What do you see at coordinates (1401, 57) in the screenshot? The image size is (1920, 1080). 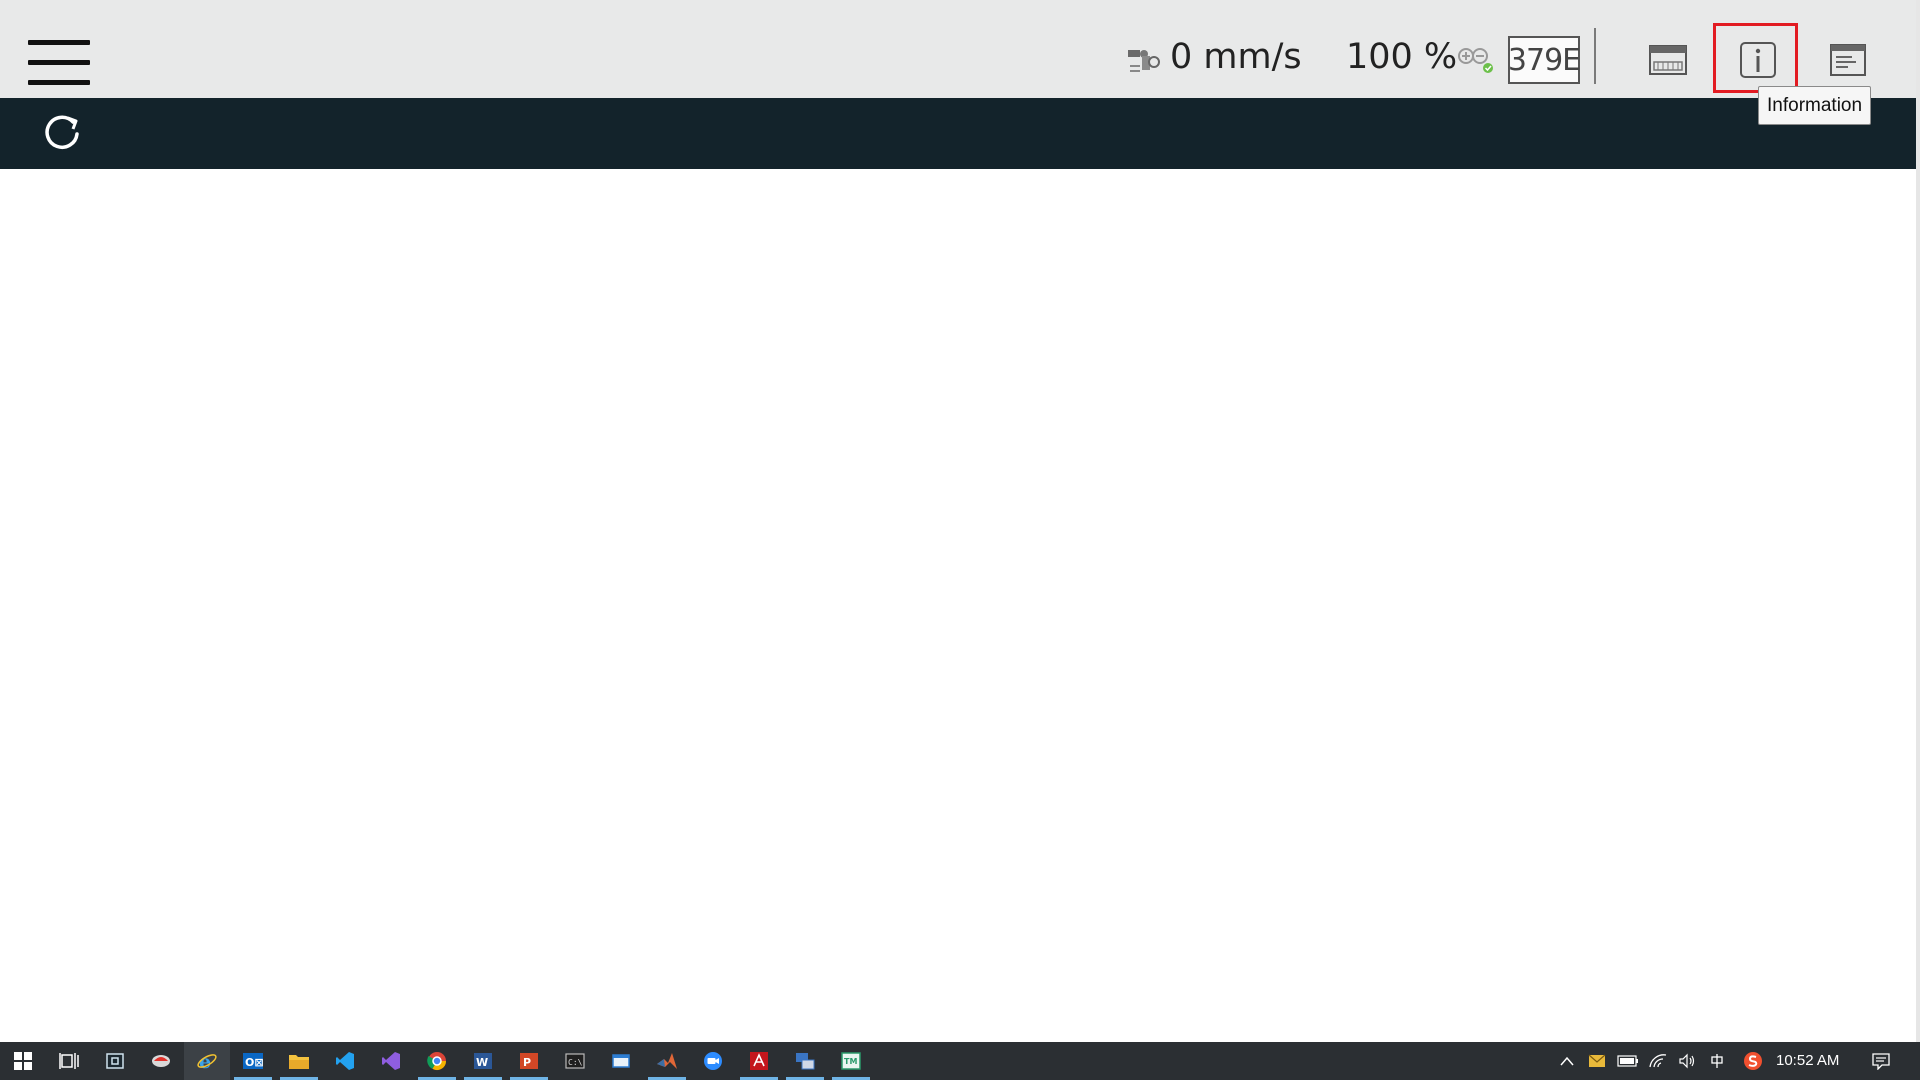 I see `zoom-readout: 100 %` at bounding box center [1401, 57].